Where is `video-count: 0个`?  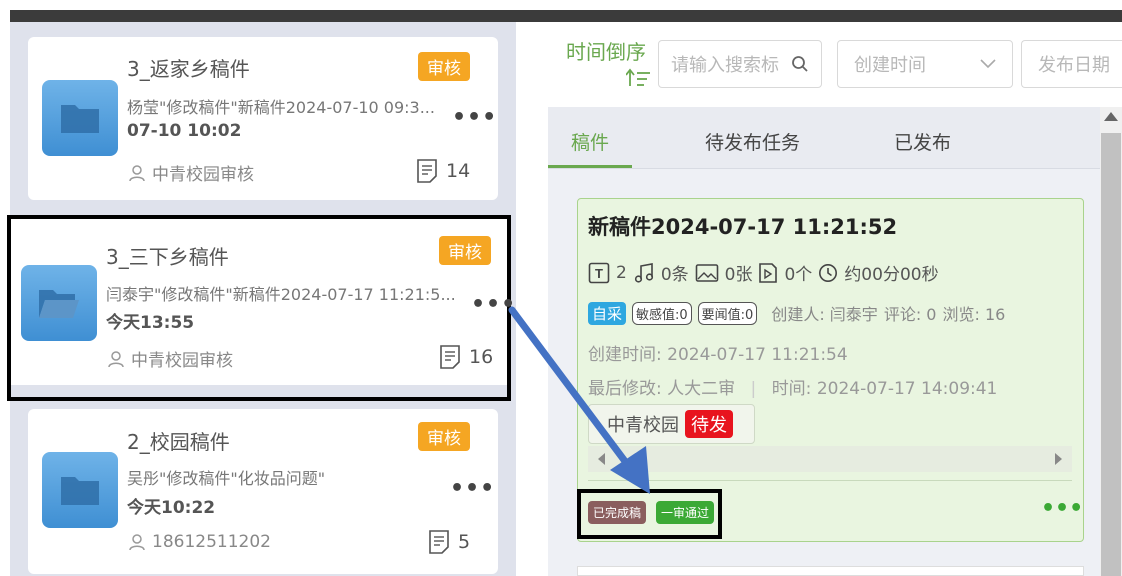 video-count: 0个 is located at coordinates (798, 275).